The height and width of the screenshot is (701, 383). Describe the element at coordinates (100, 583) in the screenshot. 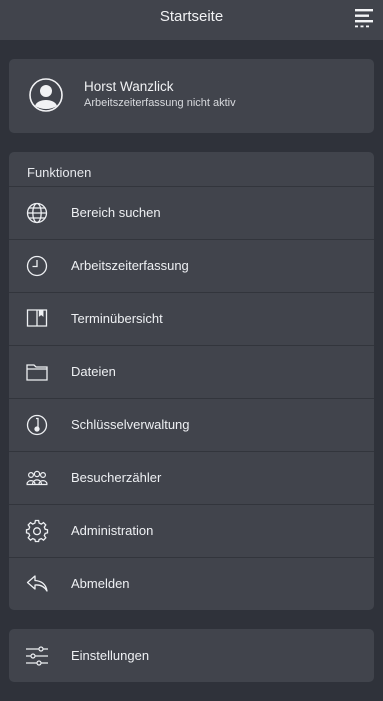

I see `menu-item-label: Abmelden` at that location.